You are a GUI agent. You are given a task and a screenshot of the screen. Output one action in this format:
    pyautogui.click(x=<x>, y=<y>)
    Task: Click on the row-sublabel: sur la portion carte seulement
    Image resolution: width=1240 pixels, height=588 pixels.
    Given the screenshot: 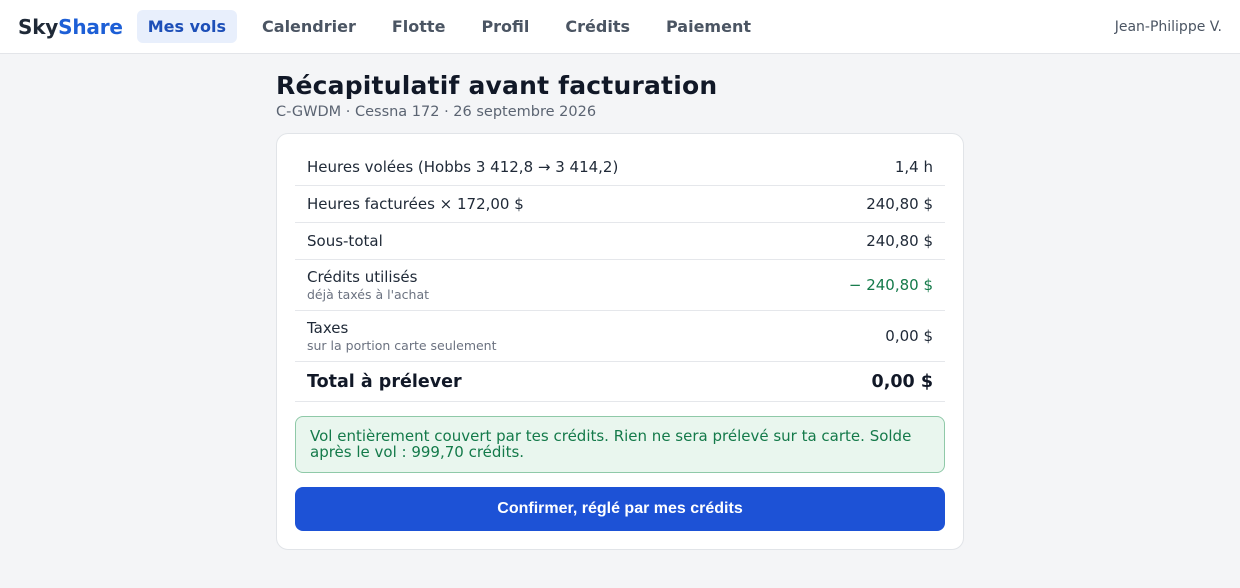 What is the action you would take?
    pyautogui.click(x=402, y=345)
    